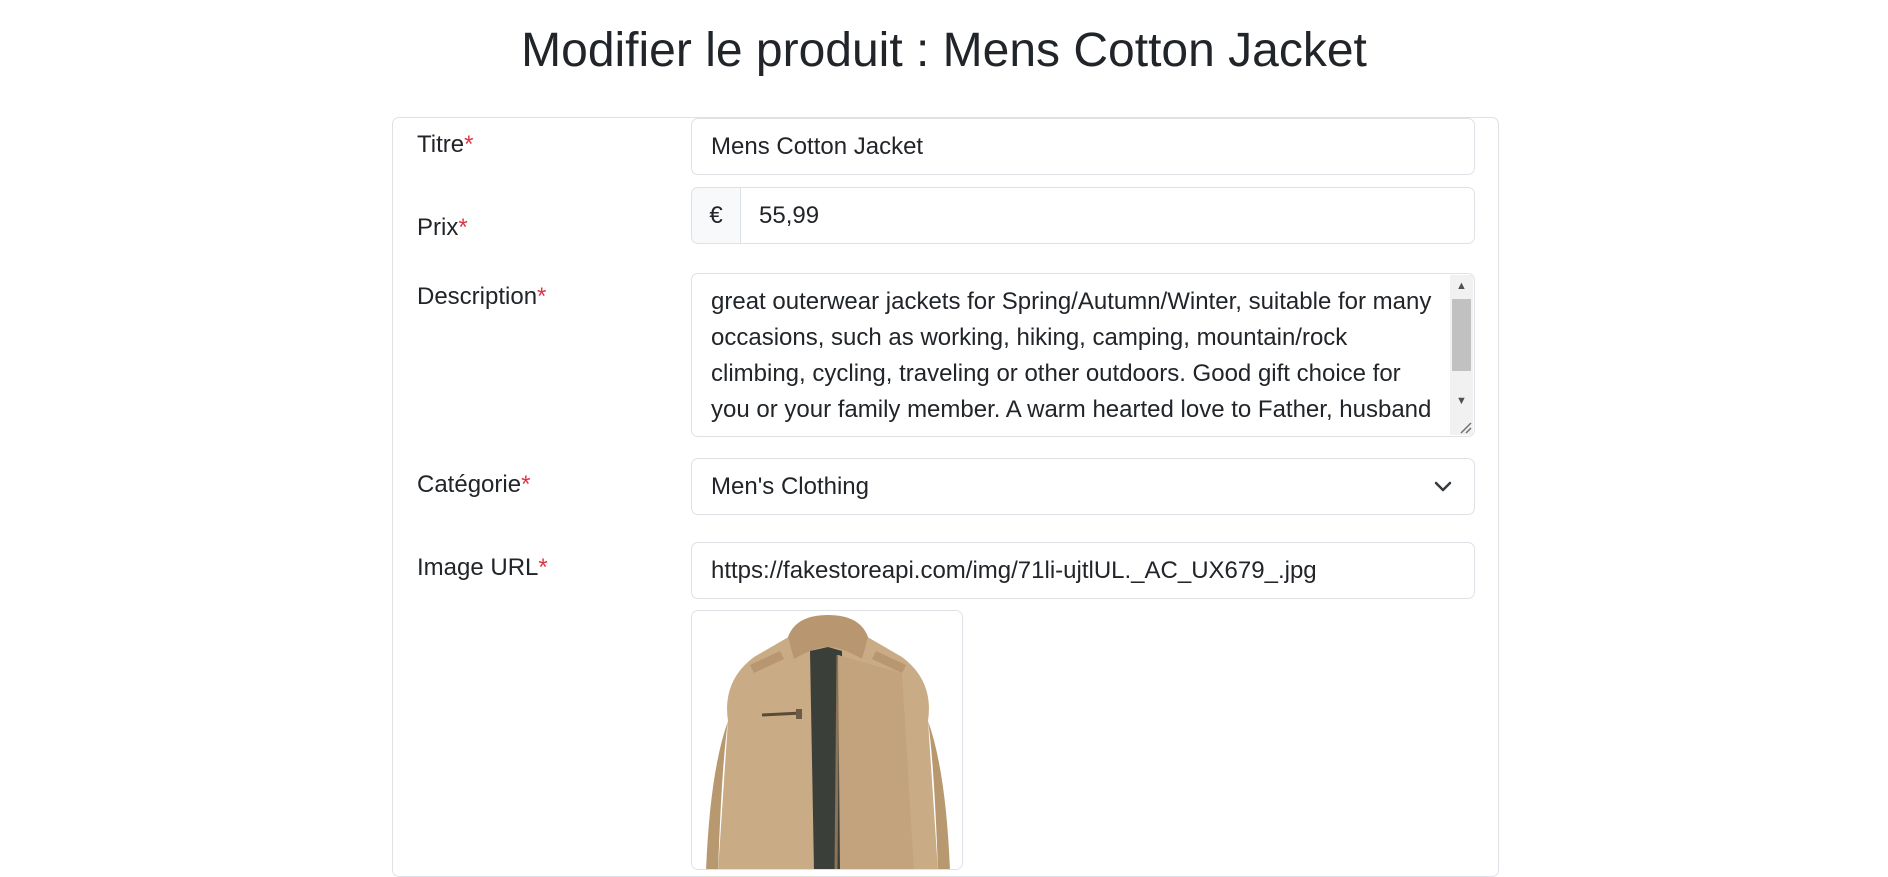  Describe the element at coordinates (1443, 486) in the screenshot. I see `chevron-down-icon` at that location.